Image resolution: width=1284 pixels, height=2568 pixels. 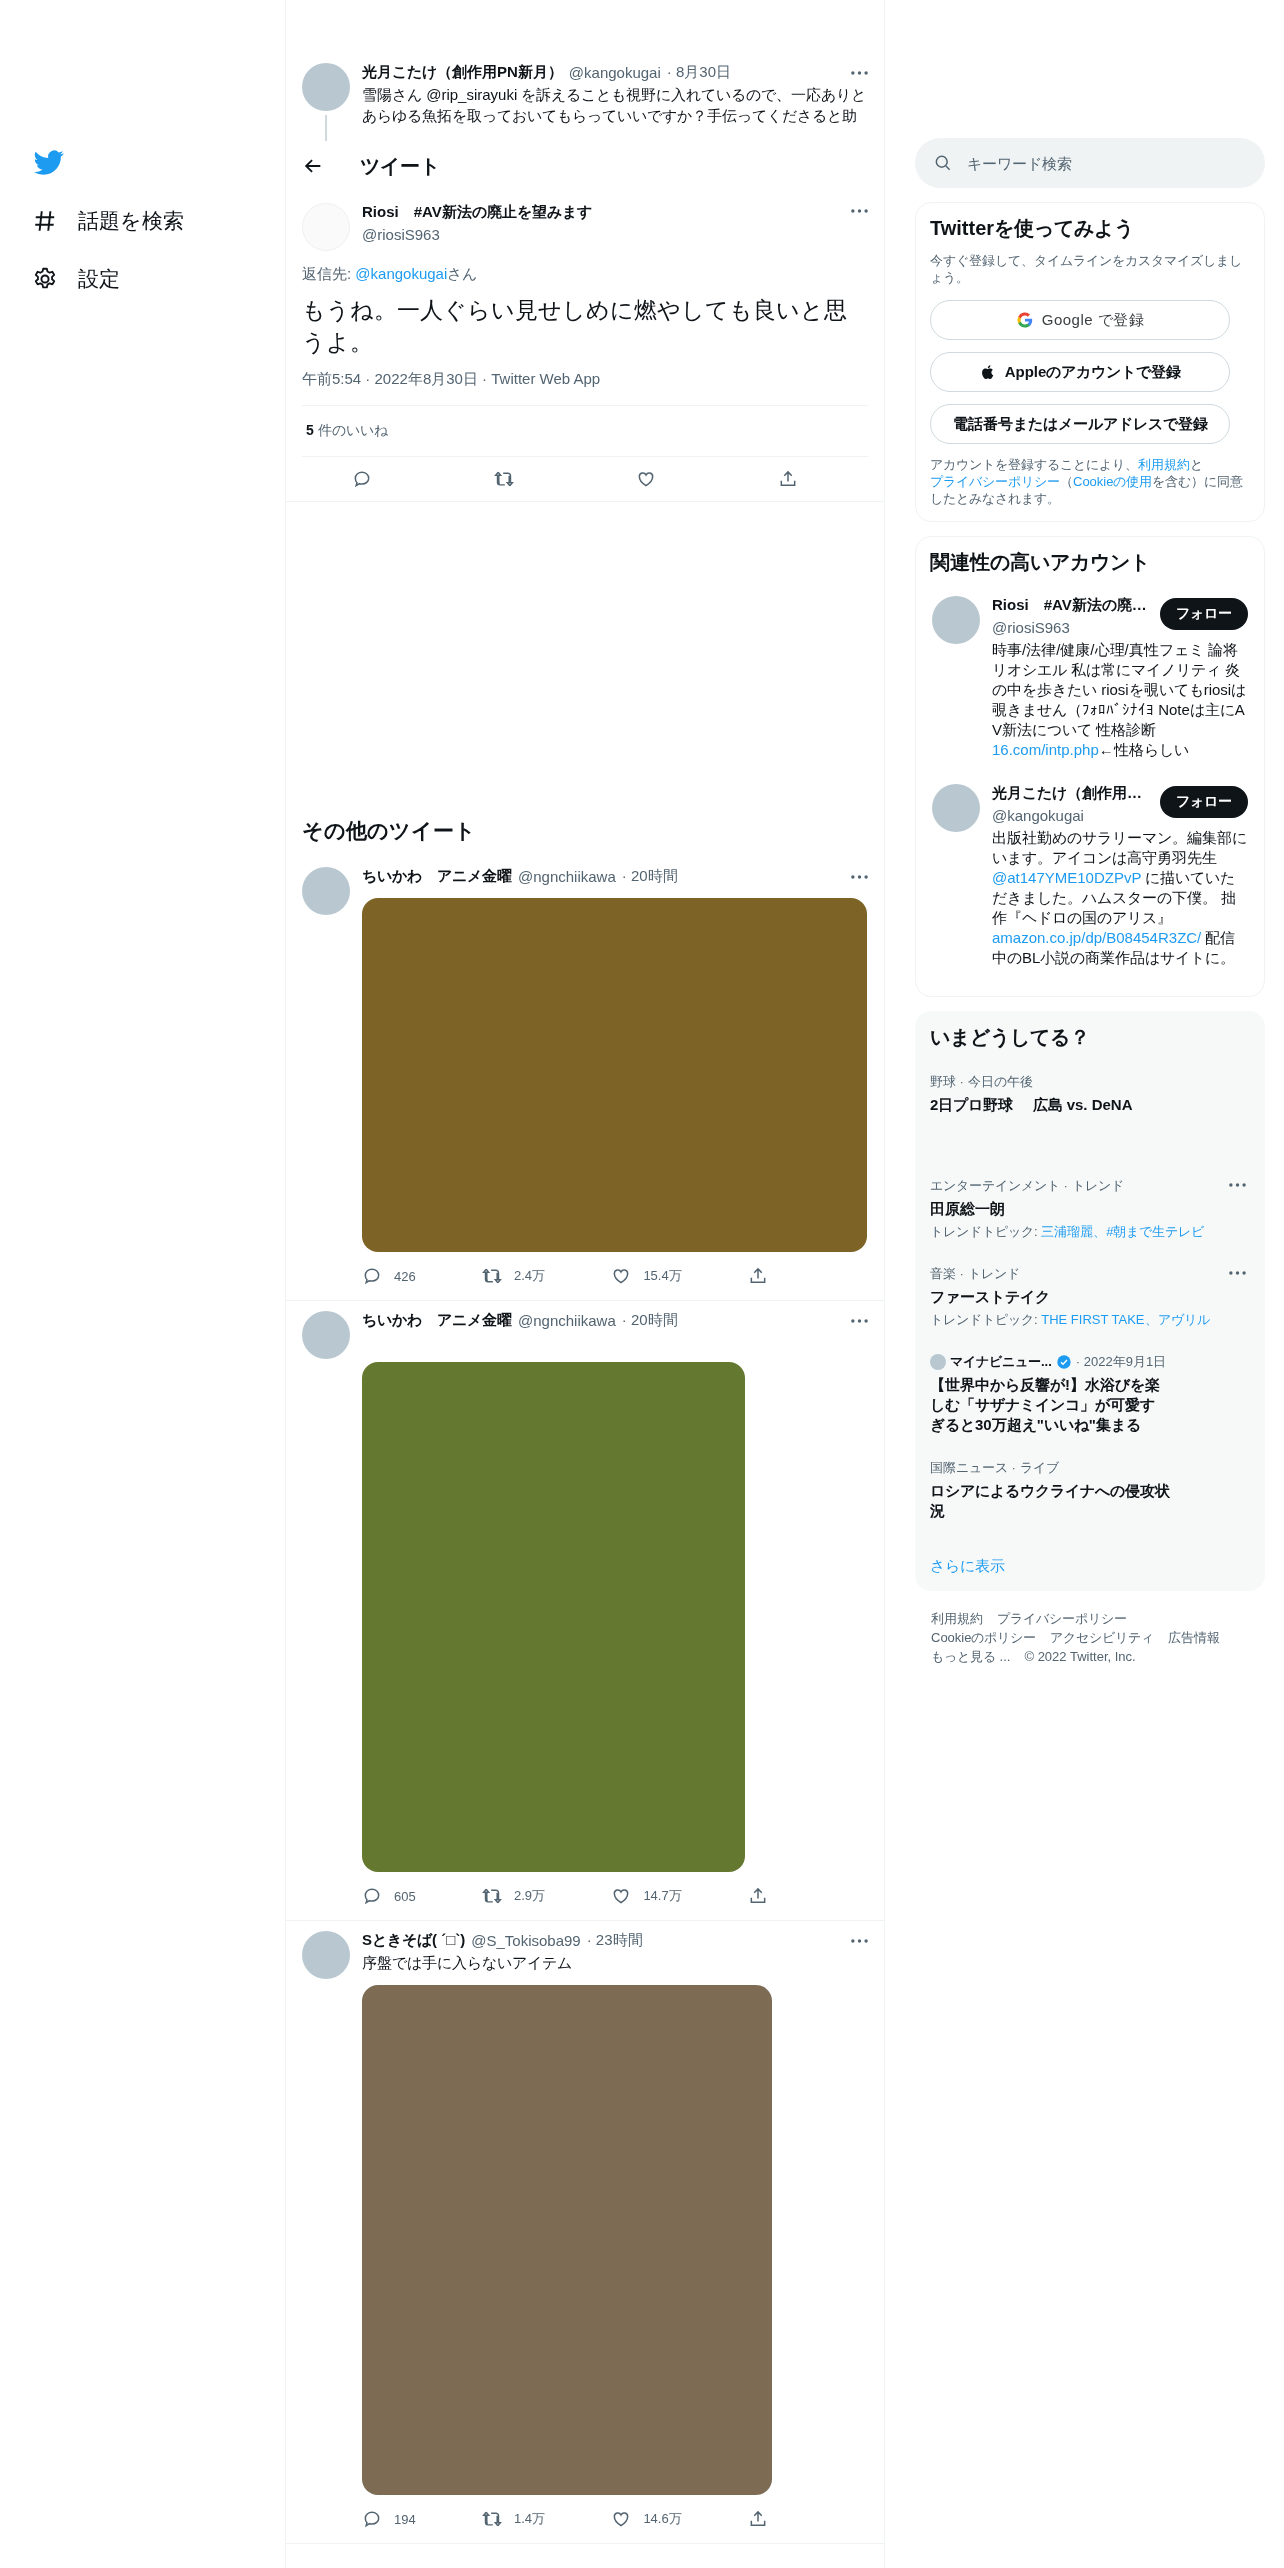 What do you see at coordinates (327, 273) in the screenshot?
I see `reply-to-label: 返信先:` at bounding box center [327, 273].